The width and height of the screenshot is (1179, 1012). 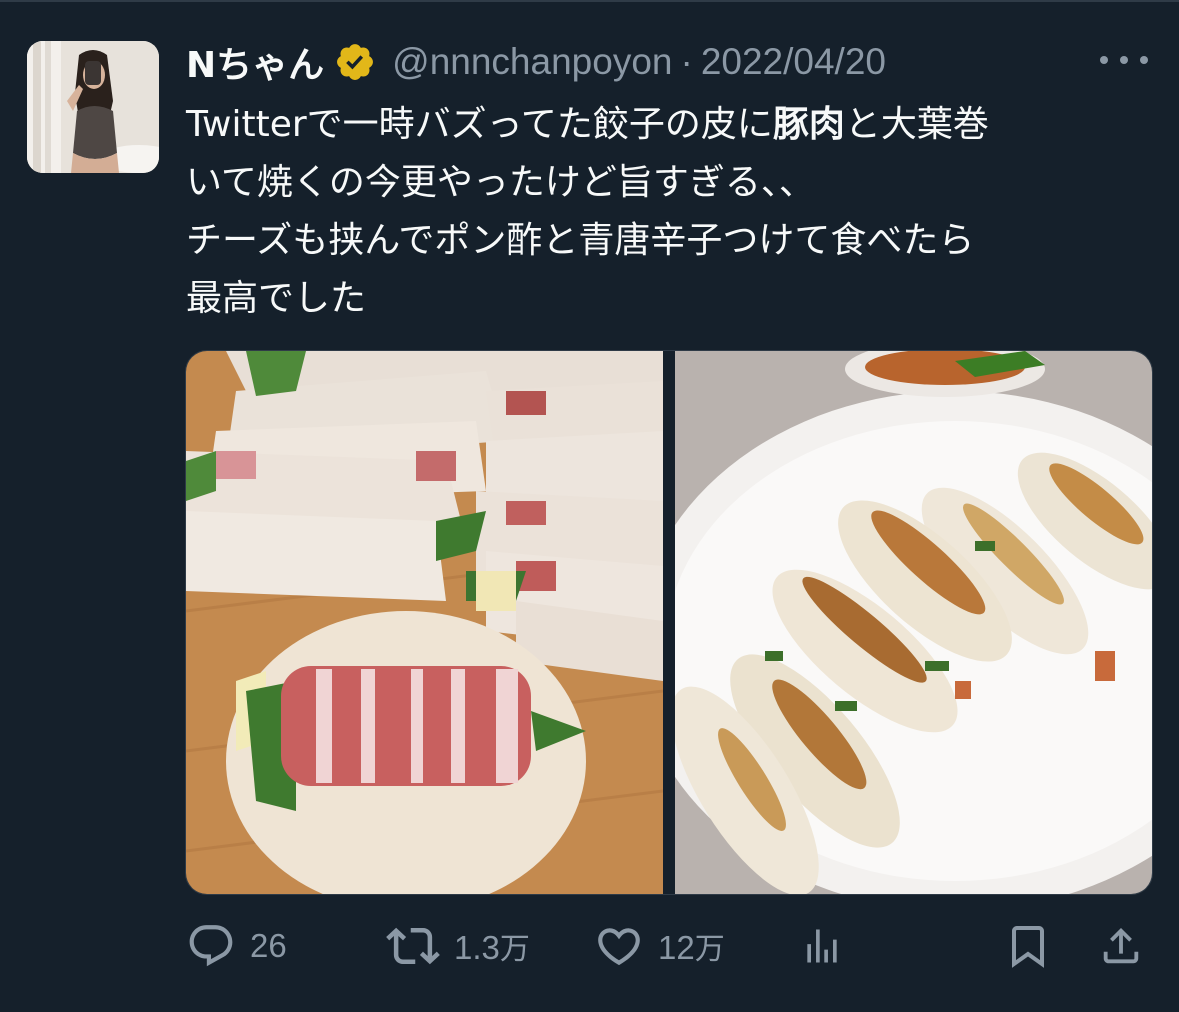 I want to click on reply-icon, so click(x=211, y=946).